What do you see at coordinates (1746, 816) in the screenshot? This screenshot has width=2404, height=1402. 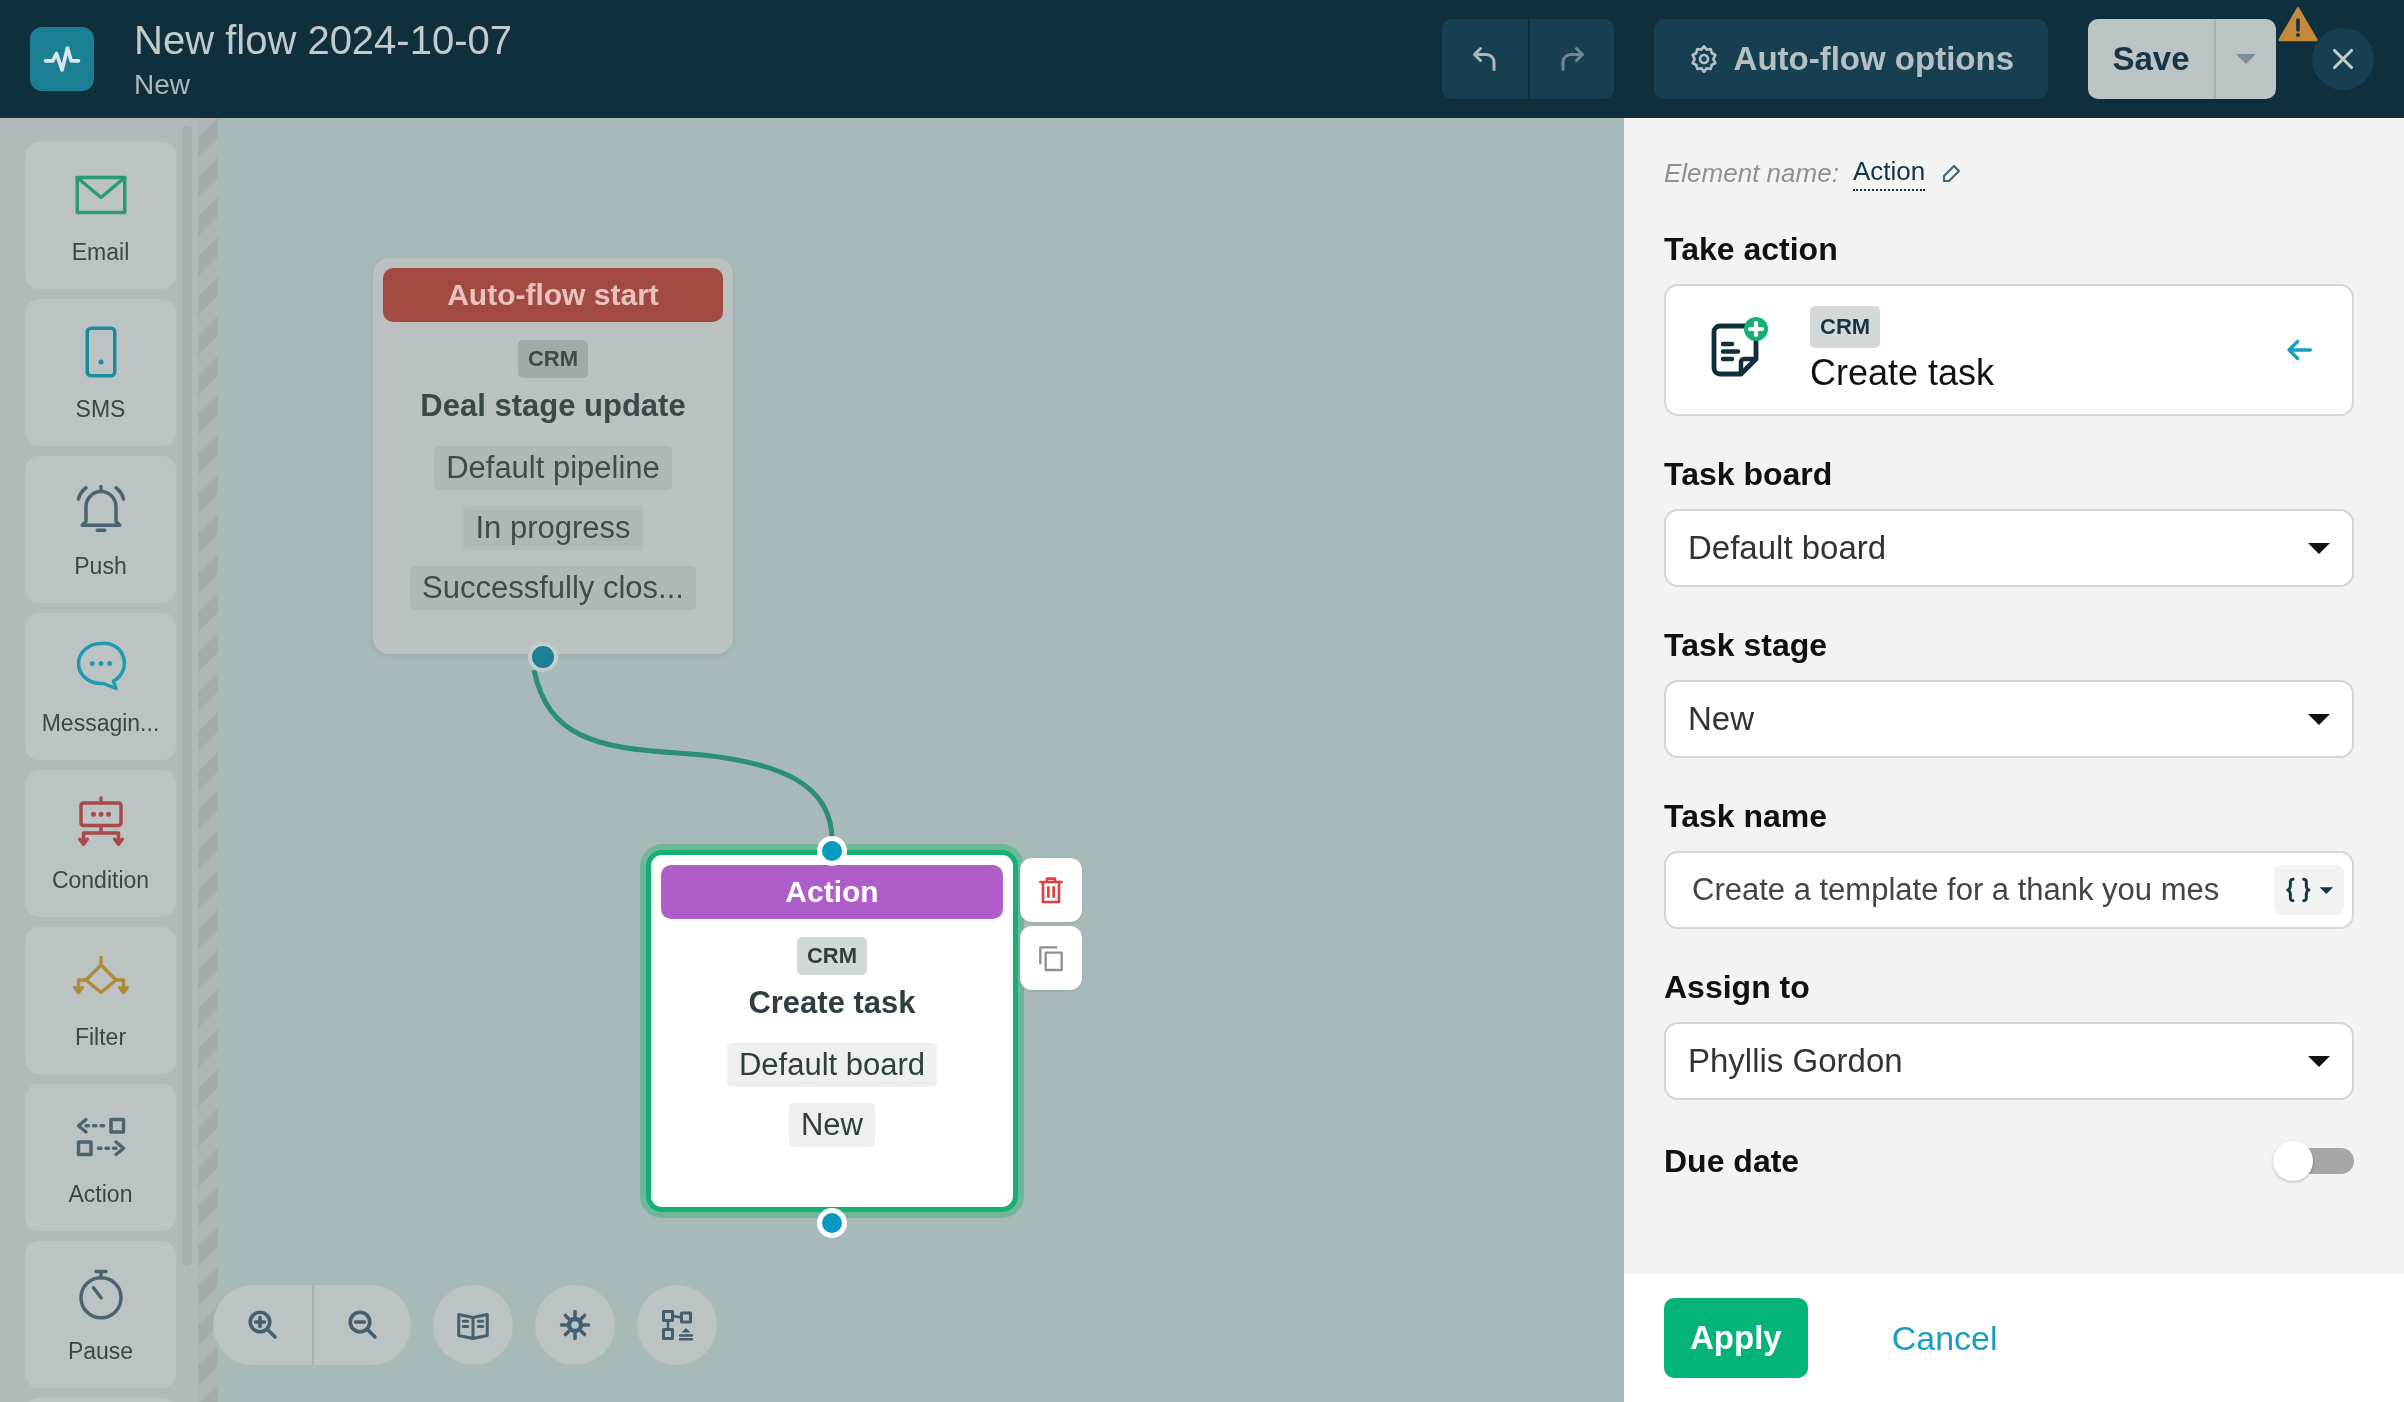 I see `field-label: Task name` at bounding box center [1746, 816].